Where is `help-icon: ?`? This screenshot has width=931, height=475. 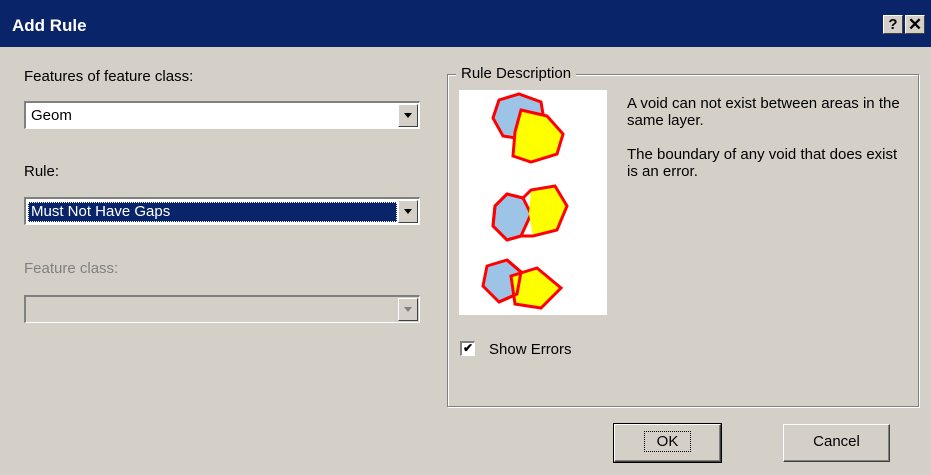
help-icon: ? is located at coordinates (893, 24).